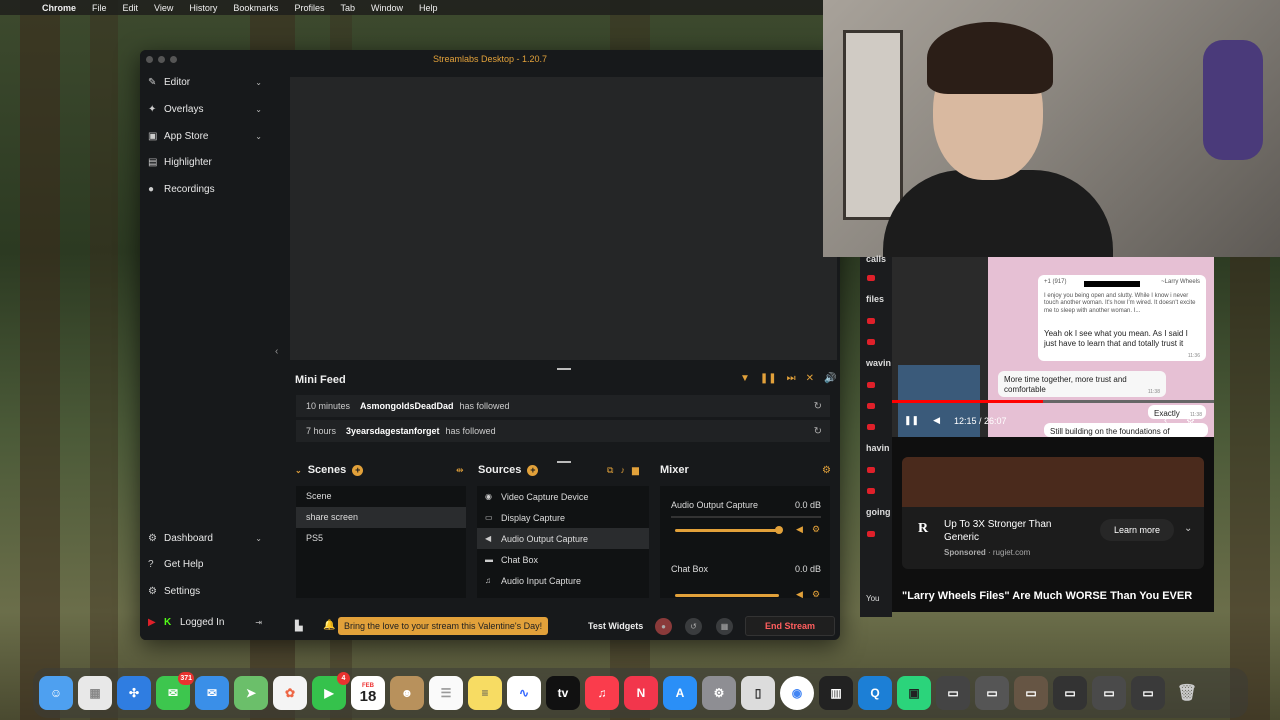  What do you see at coordinates (207, 109) in the screenshot?
I see `sidebar-item-overlays: ✦ Overlays ⌄` at bounding box center [207, 109].